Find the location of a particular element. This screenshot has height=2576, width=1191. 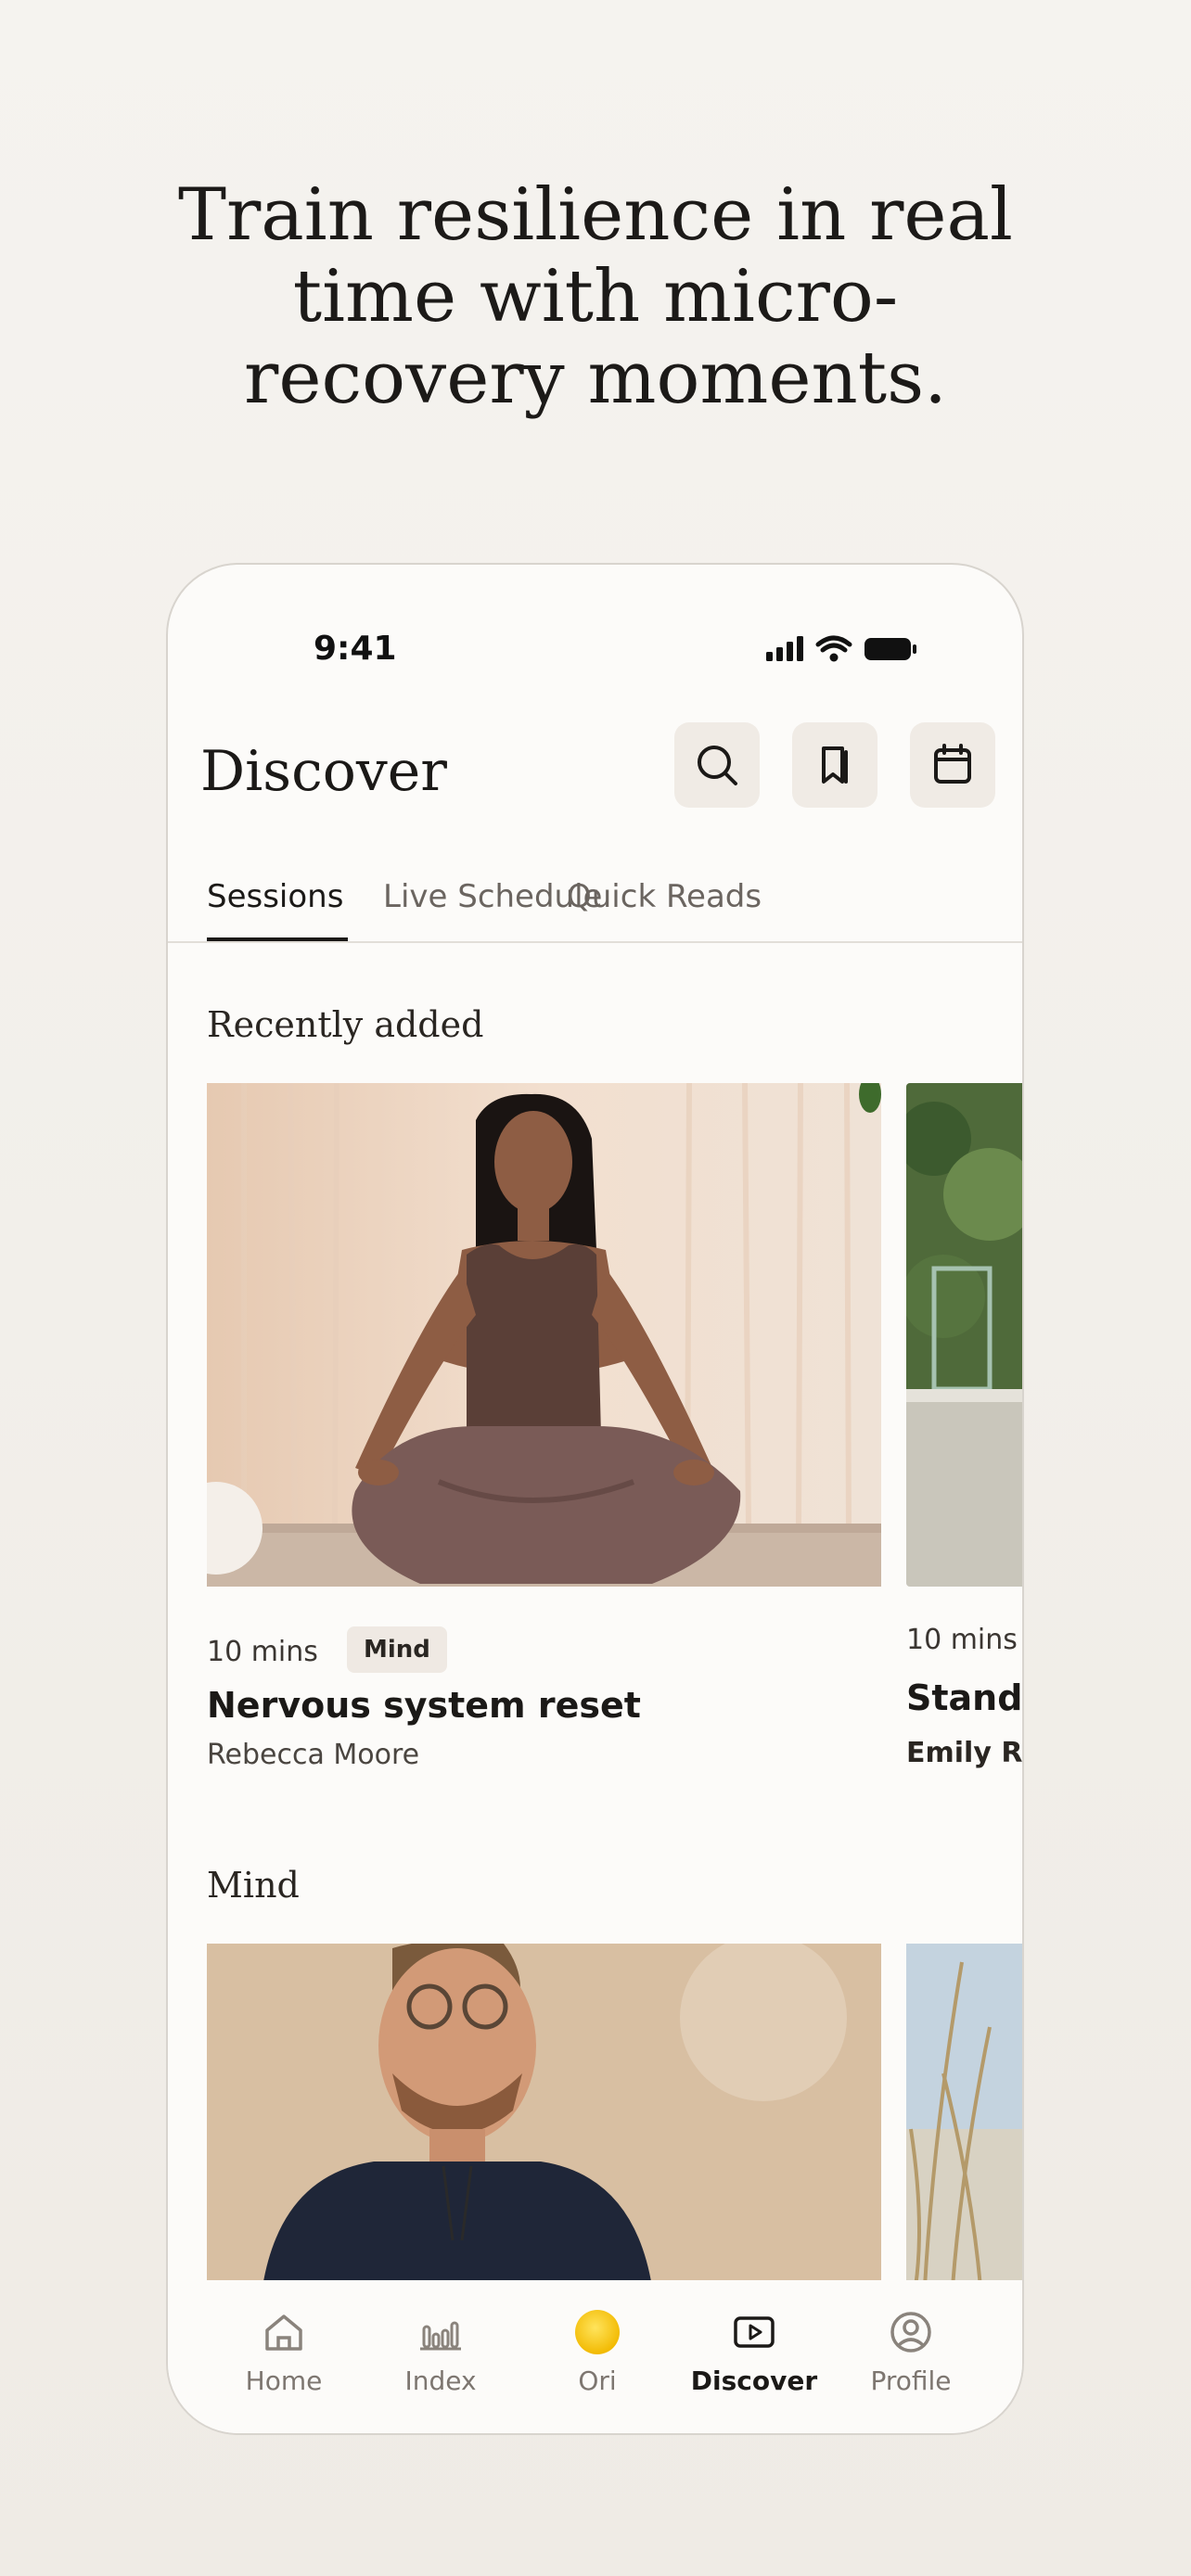

nav-label: Home is located at coordinates (284, 2381).